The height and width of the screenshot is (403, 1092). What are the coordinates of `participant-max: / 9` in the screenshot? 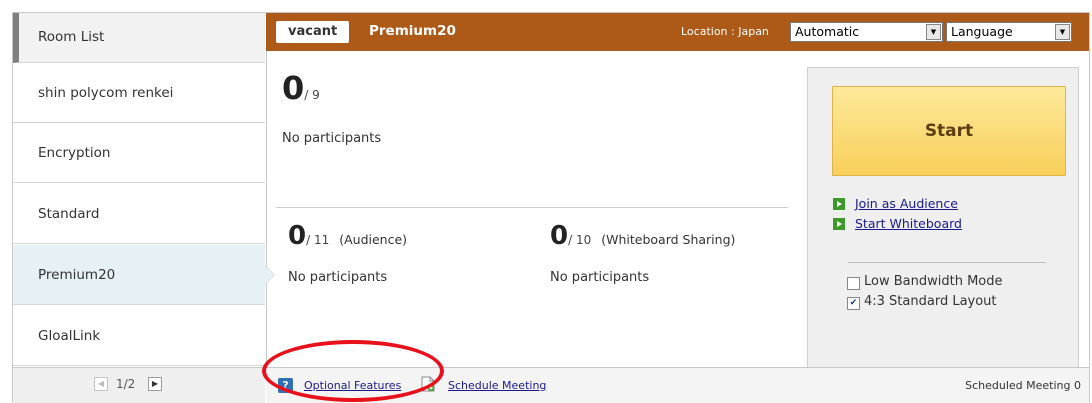 It's located at (312, 95).